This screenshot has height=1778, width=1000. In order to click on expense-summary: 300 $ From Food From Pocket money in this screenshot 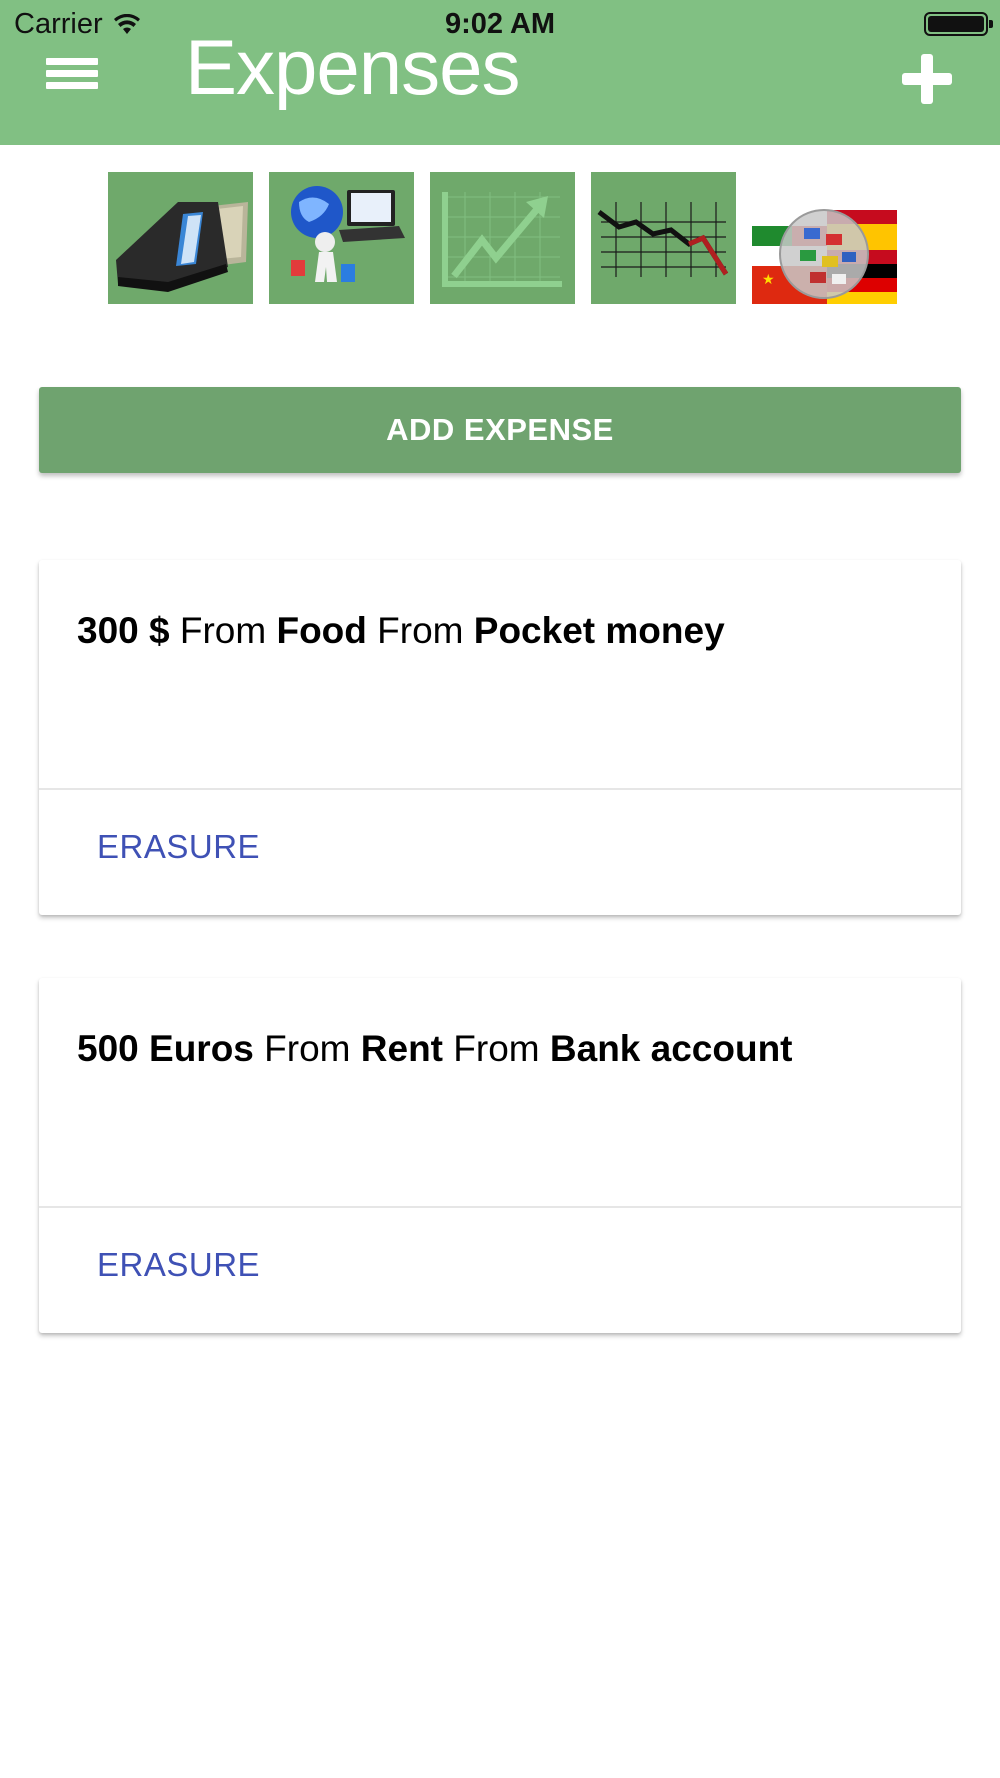, I will do `click(401, 631)`.